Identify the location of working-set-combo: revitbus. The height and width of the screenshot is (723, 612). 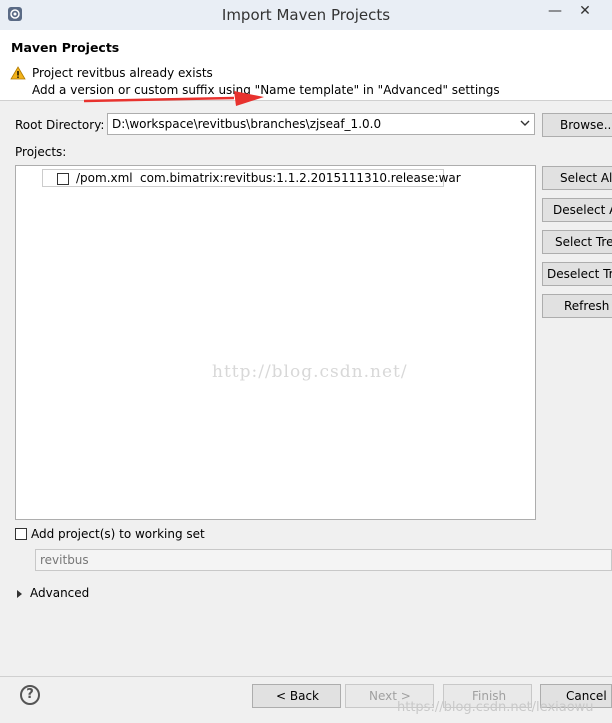
(323, 560).